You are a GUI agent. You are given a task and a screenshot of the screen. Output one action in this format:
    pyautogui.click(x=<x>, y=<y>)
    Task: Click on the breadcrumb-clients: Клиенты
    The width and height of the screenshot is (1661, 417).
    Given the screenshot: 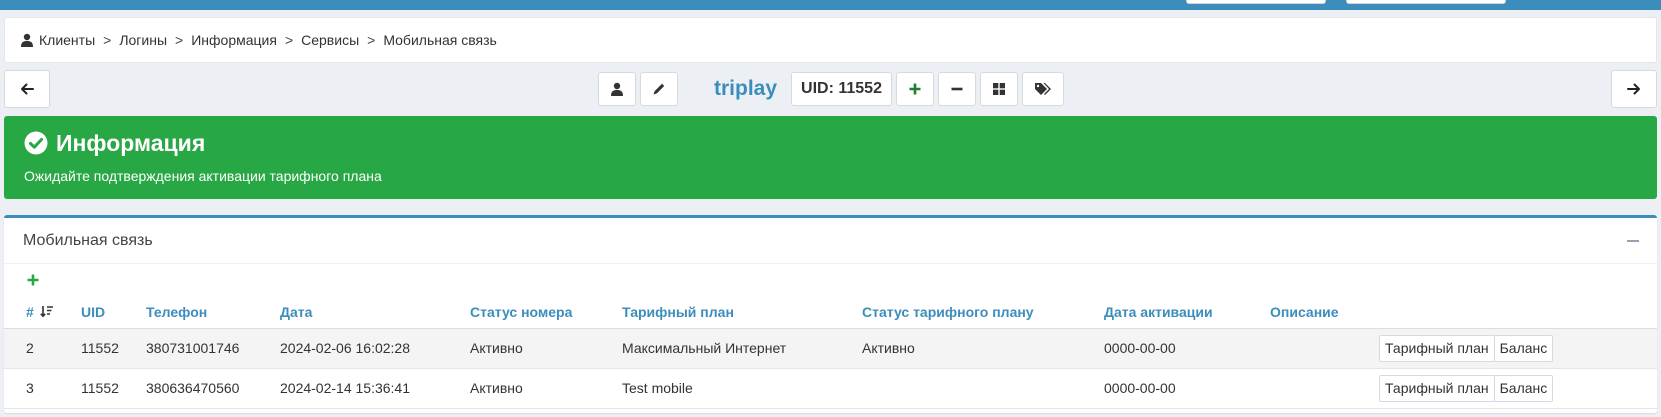 What is the action you would take?
    pyautogui.click(x=67, y=40)
    